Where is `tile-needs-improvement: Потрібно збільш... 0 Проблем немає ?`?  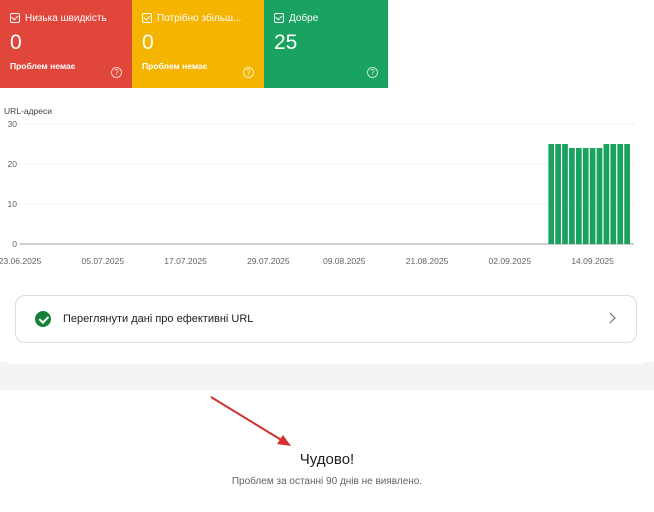
tile-needs-improvement: Потрібно збільш... 0 Проблем немає ? is located at coordinates (198, 44).